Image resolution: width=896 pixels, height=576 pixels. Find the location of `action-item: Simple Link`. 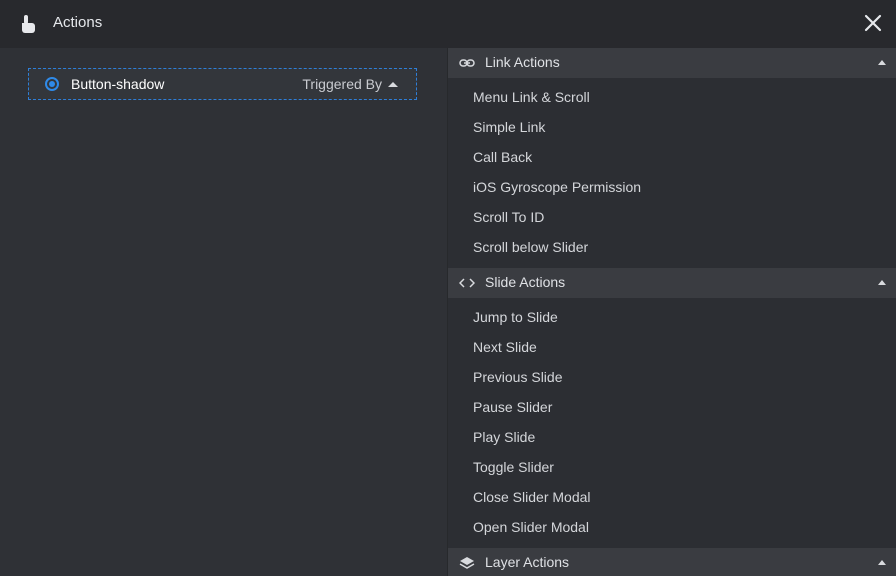

action-item: Simple Link is located at coordinates (672, 127).